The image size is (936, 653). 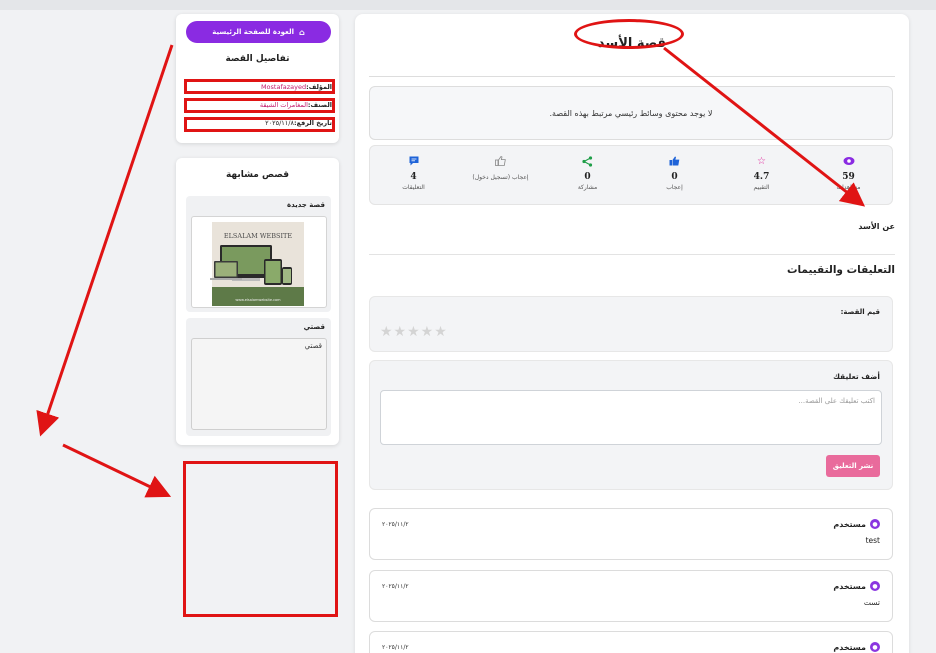 What do you see at coordinates (849, 161) in the screenshot?
I see `eye-icon` at bounding box center [849, 161].